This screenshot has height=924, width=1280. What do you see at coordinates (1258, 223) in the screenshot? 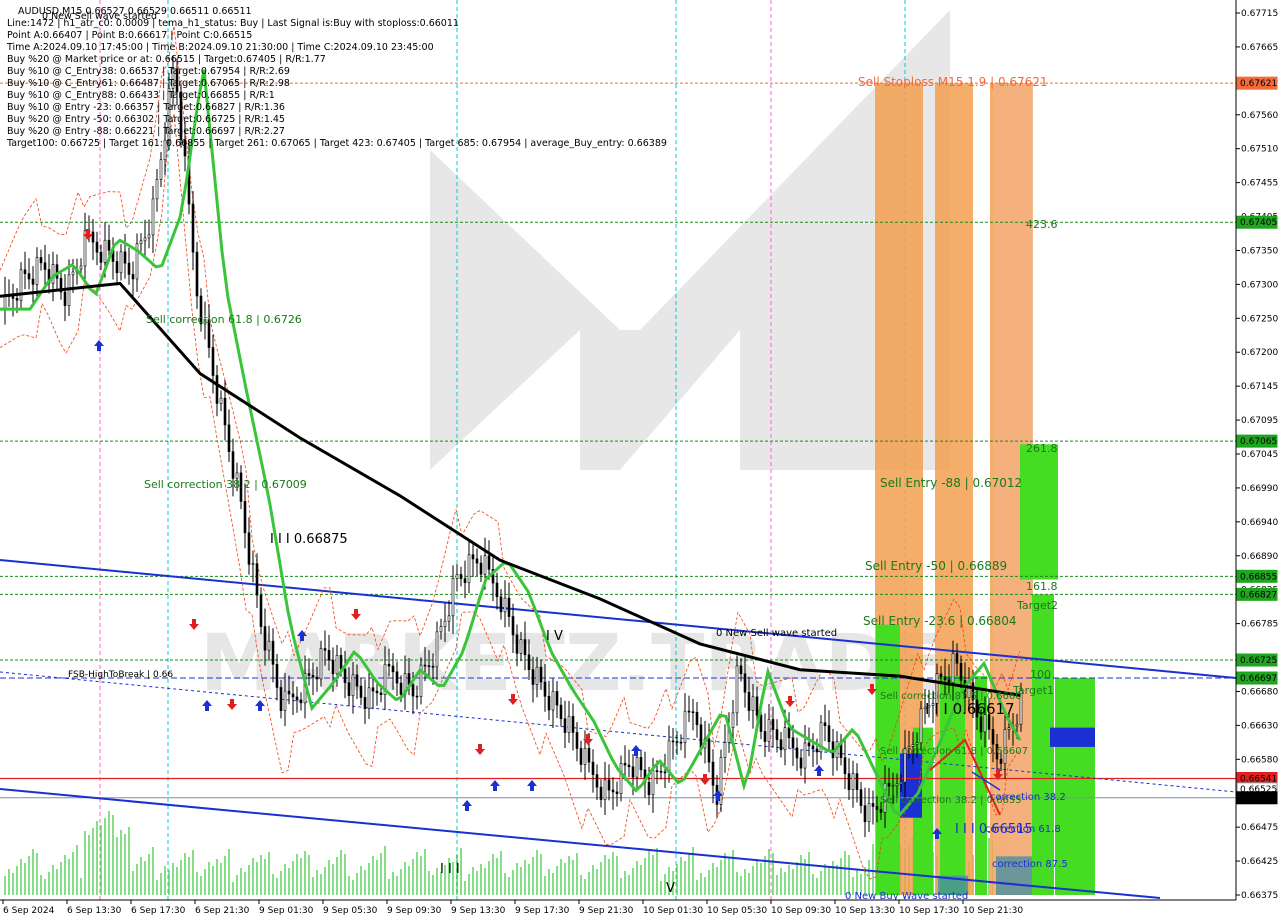
I see `price-tag-label: 0.67405` at bounding box center [1258, 223].